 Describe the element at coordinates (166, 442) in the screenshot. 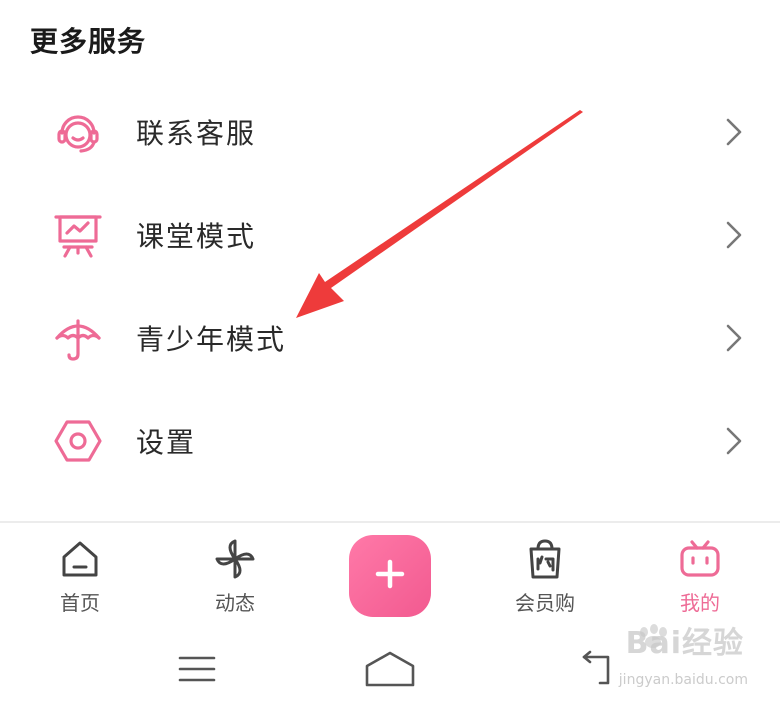

I see `menu-item-label: 设置` at that location.